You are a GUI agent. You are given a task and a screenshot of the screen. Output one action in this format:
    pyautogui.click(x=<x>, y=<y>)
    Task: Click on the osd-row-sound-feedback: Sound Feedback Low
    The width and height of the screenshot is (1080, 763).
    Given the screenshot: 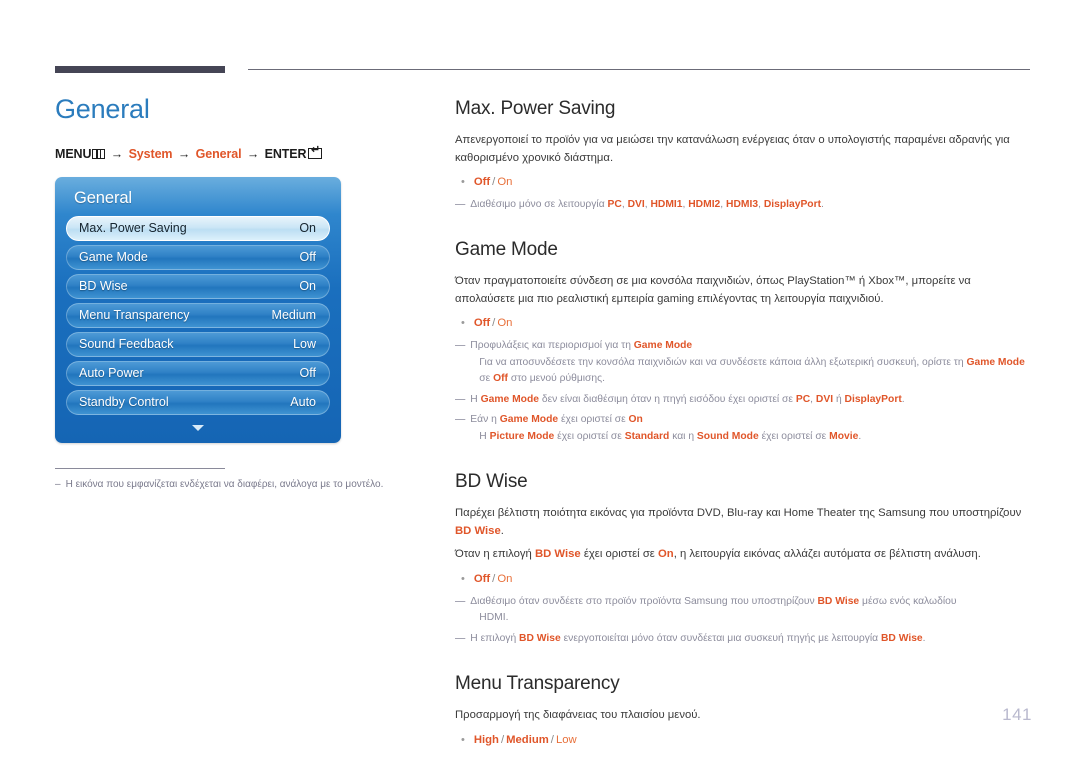 What is the action you would take?
    pyautogui.click(x=198, y=344)
    